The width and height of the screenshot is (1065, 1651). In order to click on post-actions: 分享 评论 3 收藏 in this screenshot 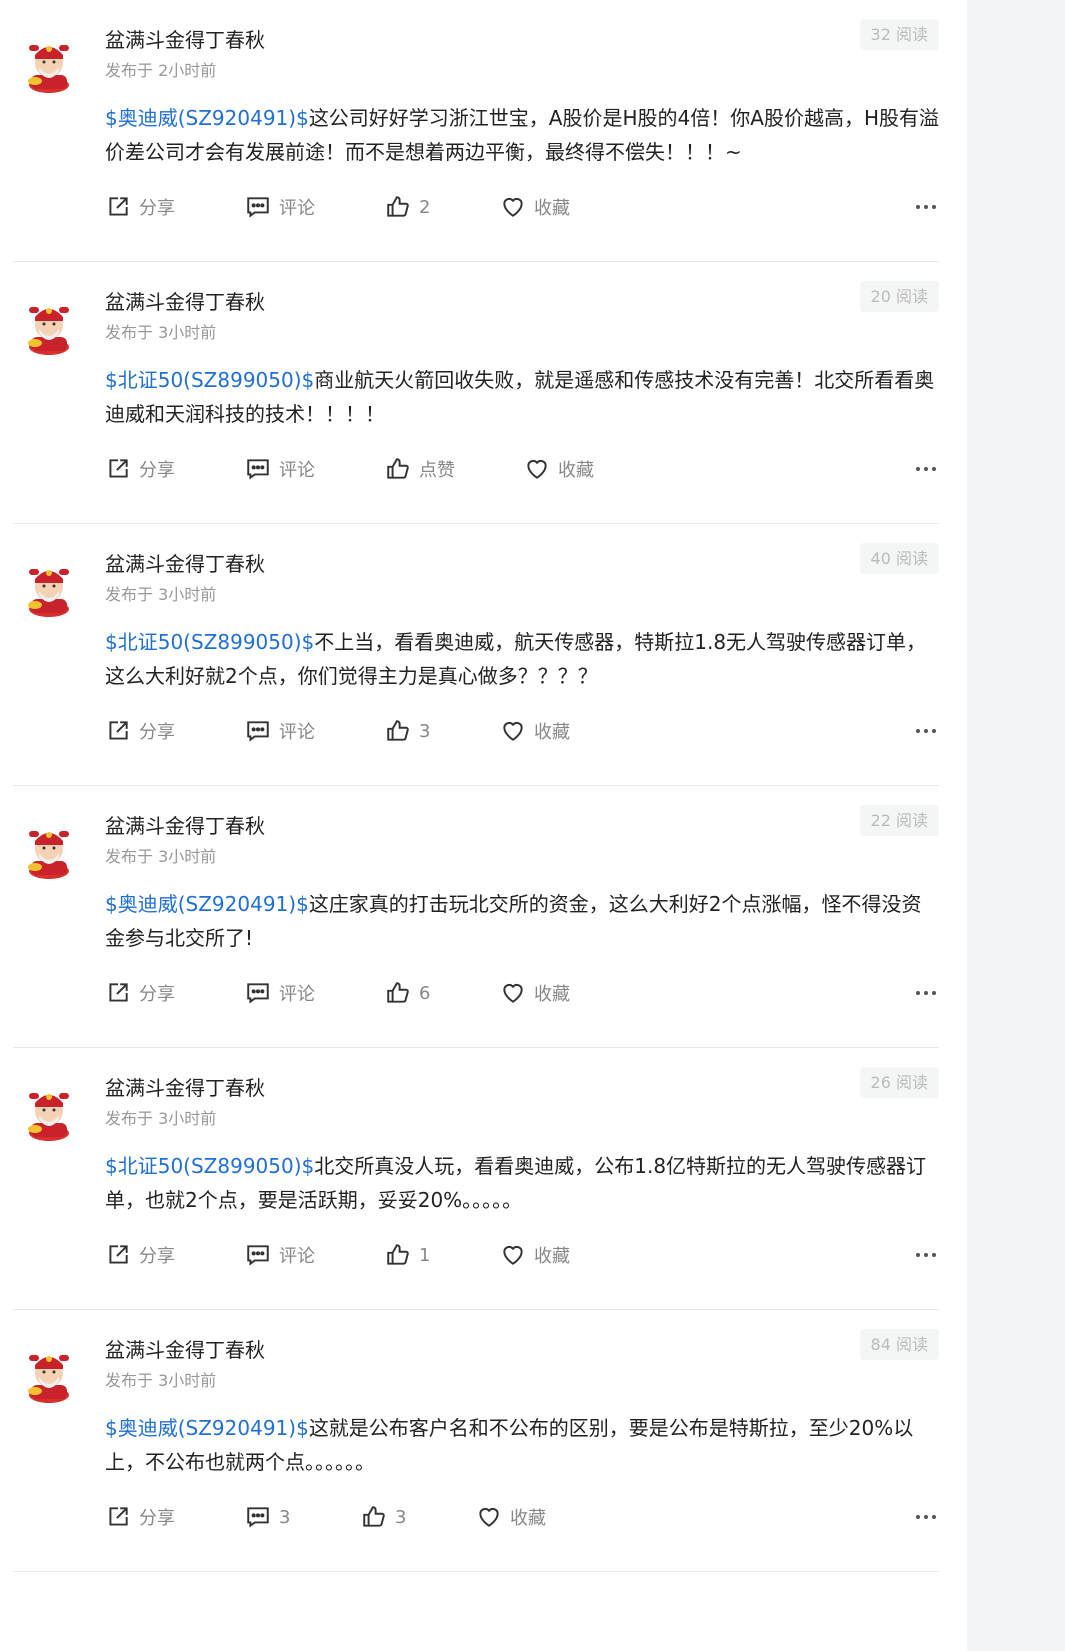, I will do `click(522, 731)`.